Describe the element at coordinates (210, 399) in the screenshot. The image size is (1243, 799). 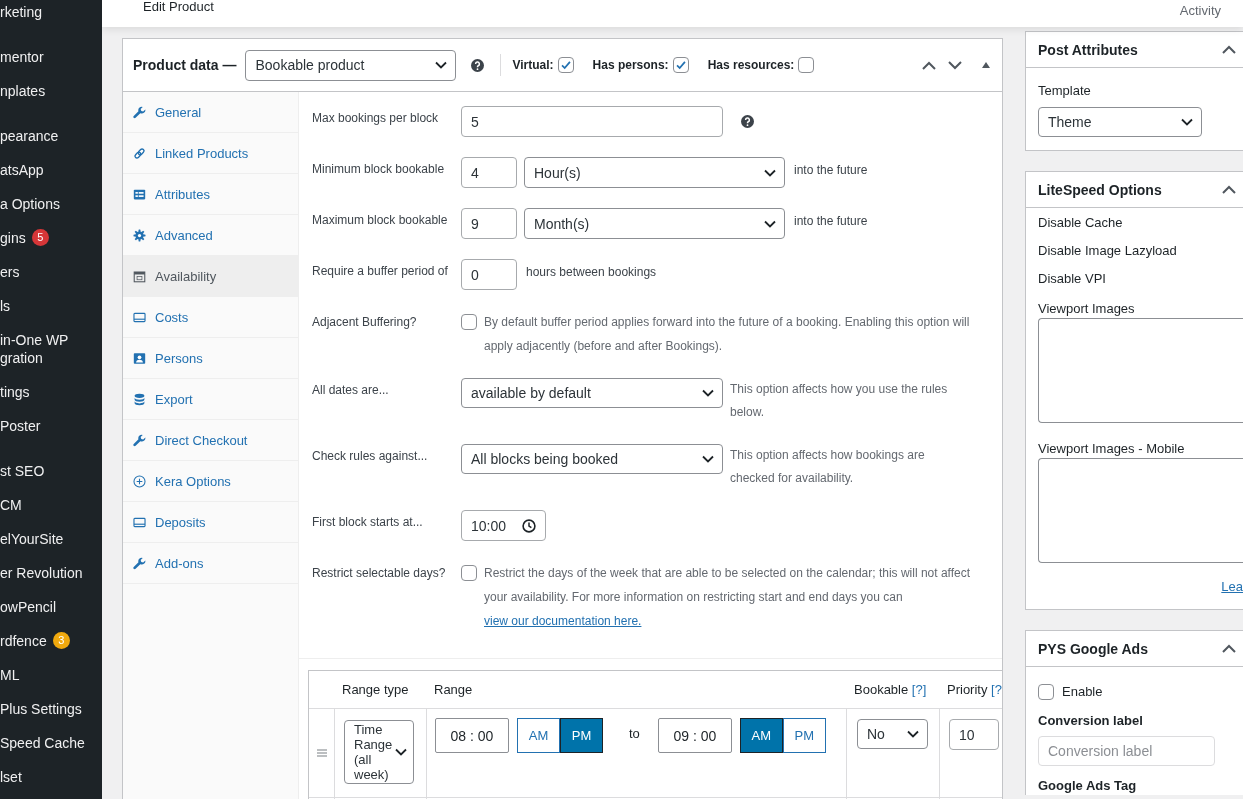
I see `tab: Export` at that location.